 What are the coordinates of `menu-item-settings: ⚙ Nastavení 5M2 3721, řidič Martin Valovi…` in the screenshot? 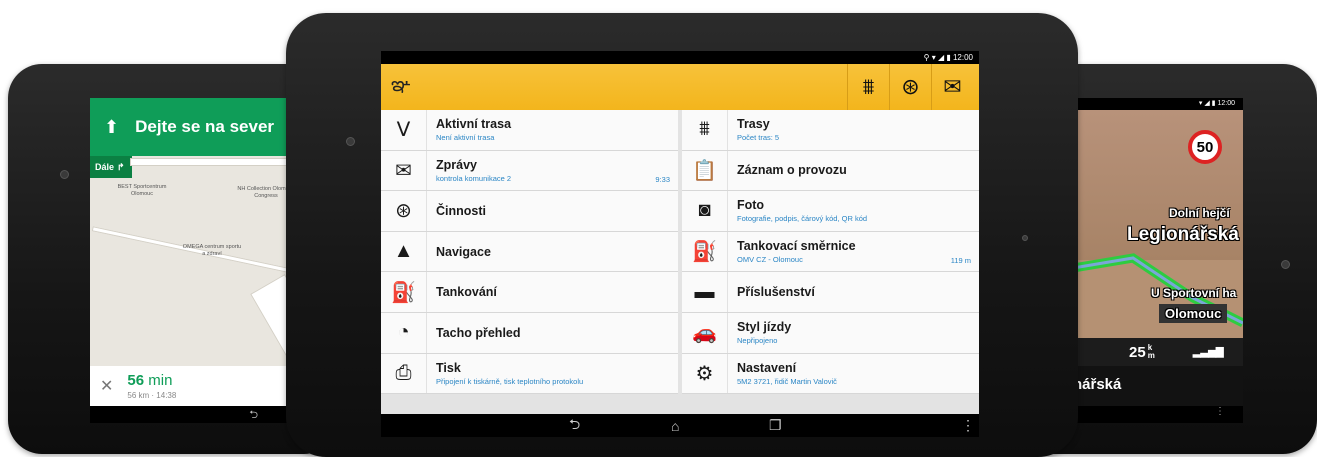 It's located at (830, 374).